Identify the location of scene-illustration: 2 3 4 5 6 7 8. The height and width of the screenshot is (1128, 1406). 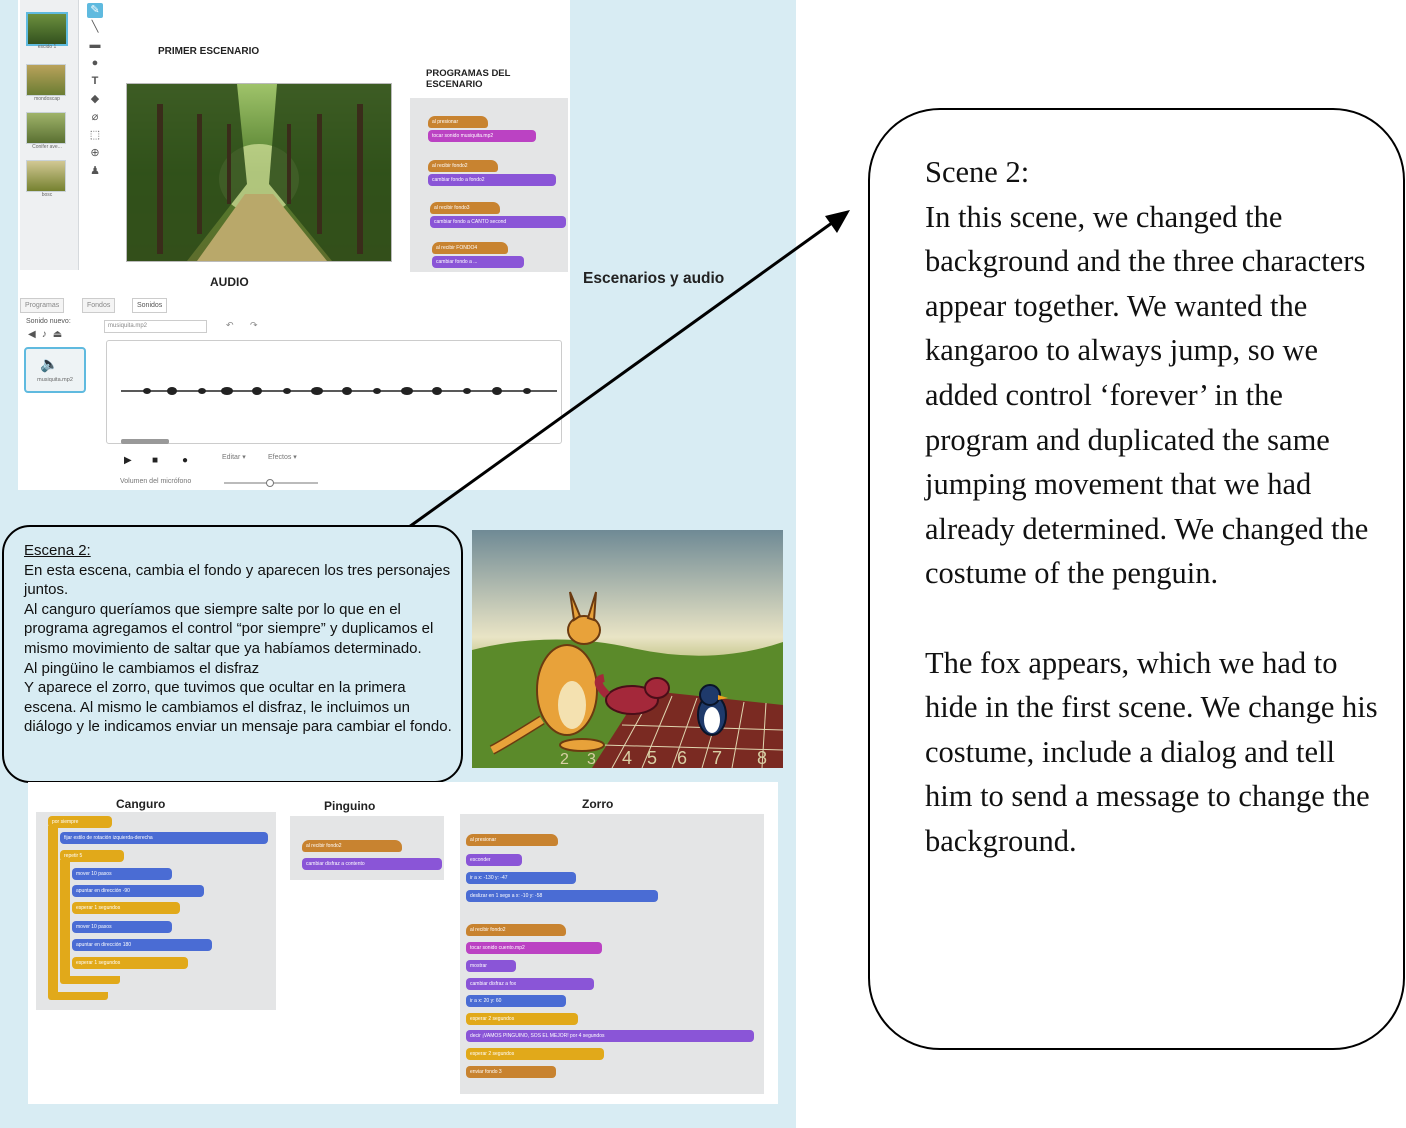
(627, 649).